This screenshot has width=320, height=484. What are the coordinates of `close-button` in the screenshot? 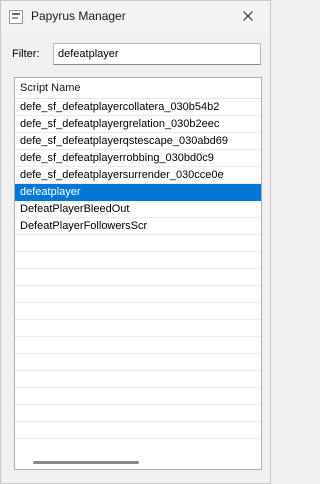 It's located at (248, 16).